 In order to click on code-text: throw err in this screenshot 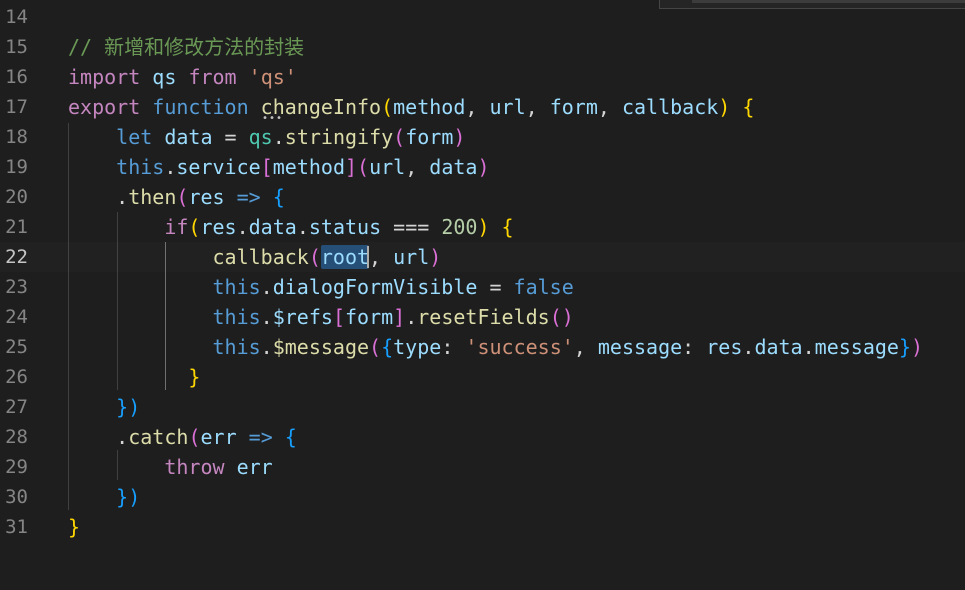, I will do `click(170, 467)`.